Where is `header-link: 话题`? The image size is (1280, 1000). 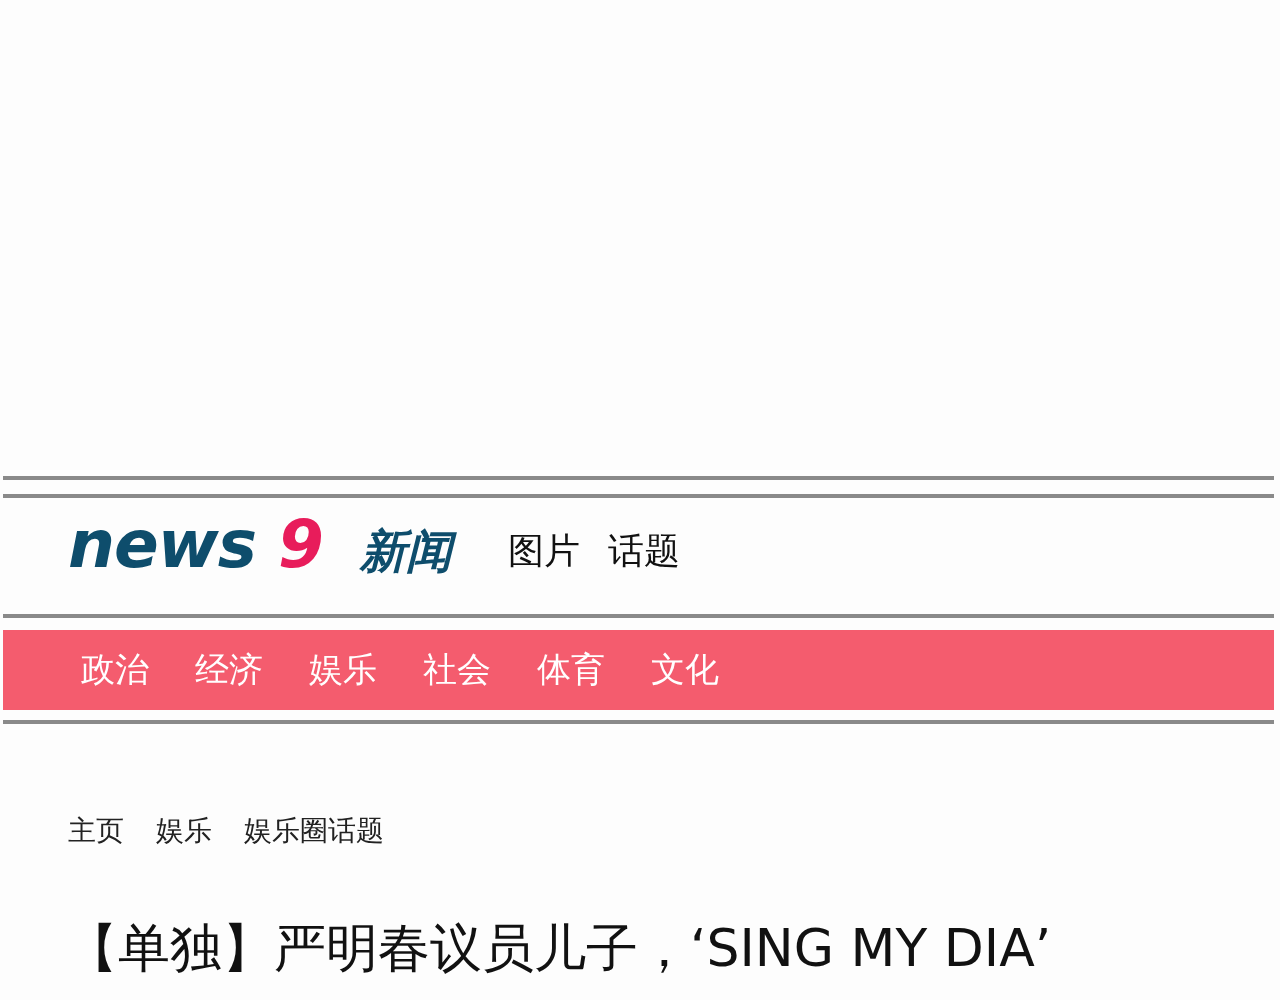 header-link: 话题 is located at coordinates (643, 551).